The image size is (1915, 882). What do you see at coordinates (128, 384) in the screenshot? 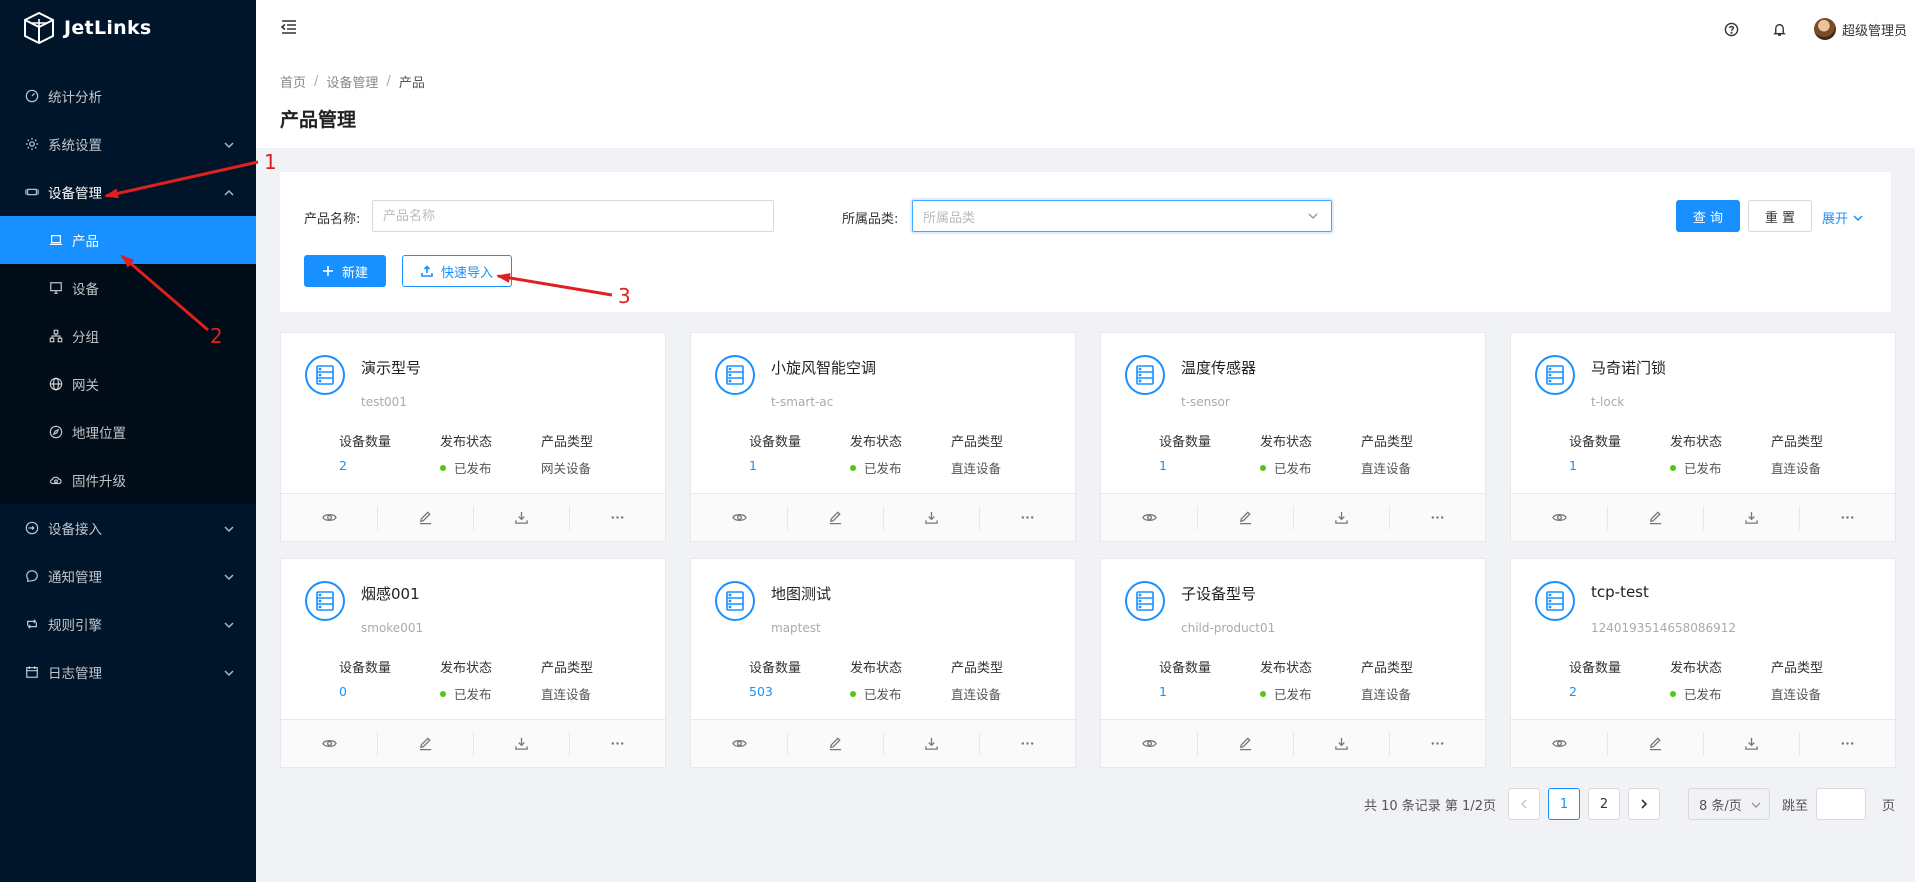
I see `sidebar-item-gateway: 网关` at bounding box center [128, 384].